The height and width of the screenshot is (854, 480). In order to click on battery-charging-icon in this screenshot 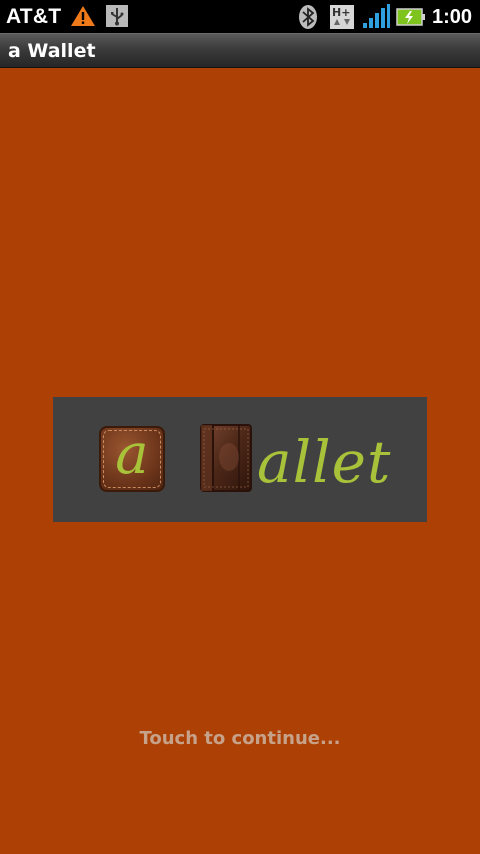, I will do `click(411, 19)`.